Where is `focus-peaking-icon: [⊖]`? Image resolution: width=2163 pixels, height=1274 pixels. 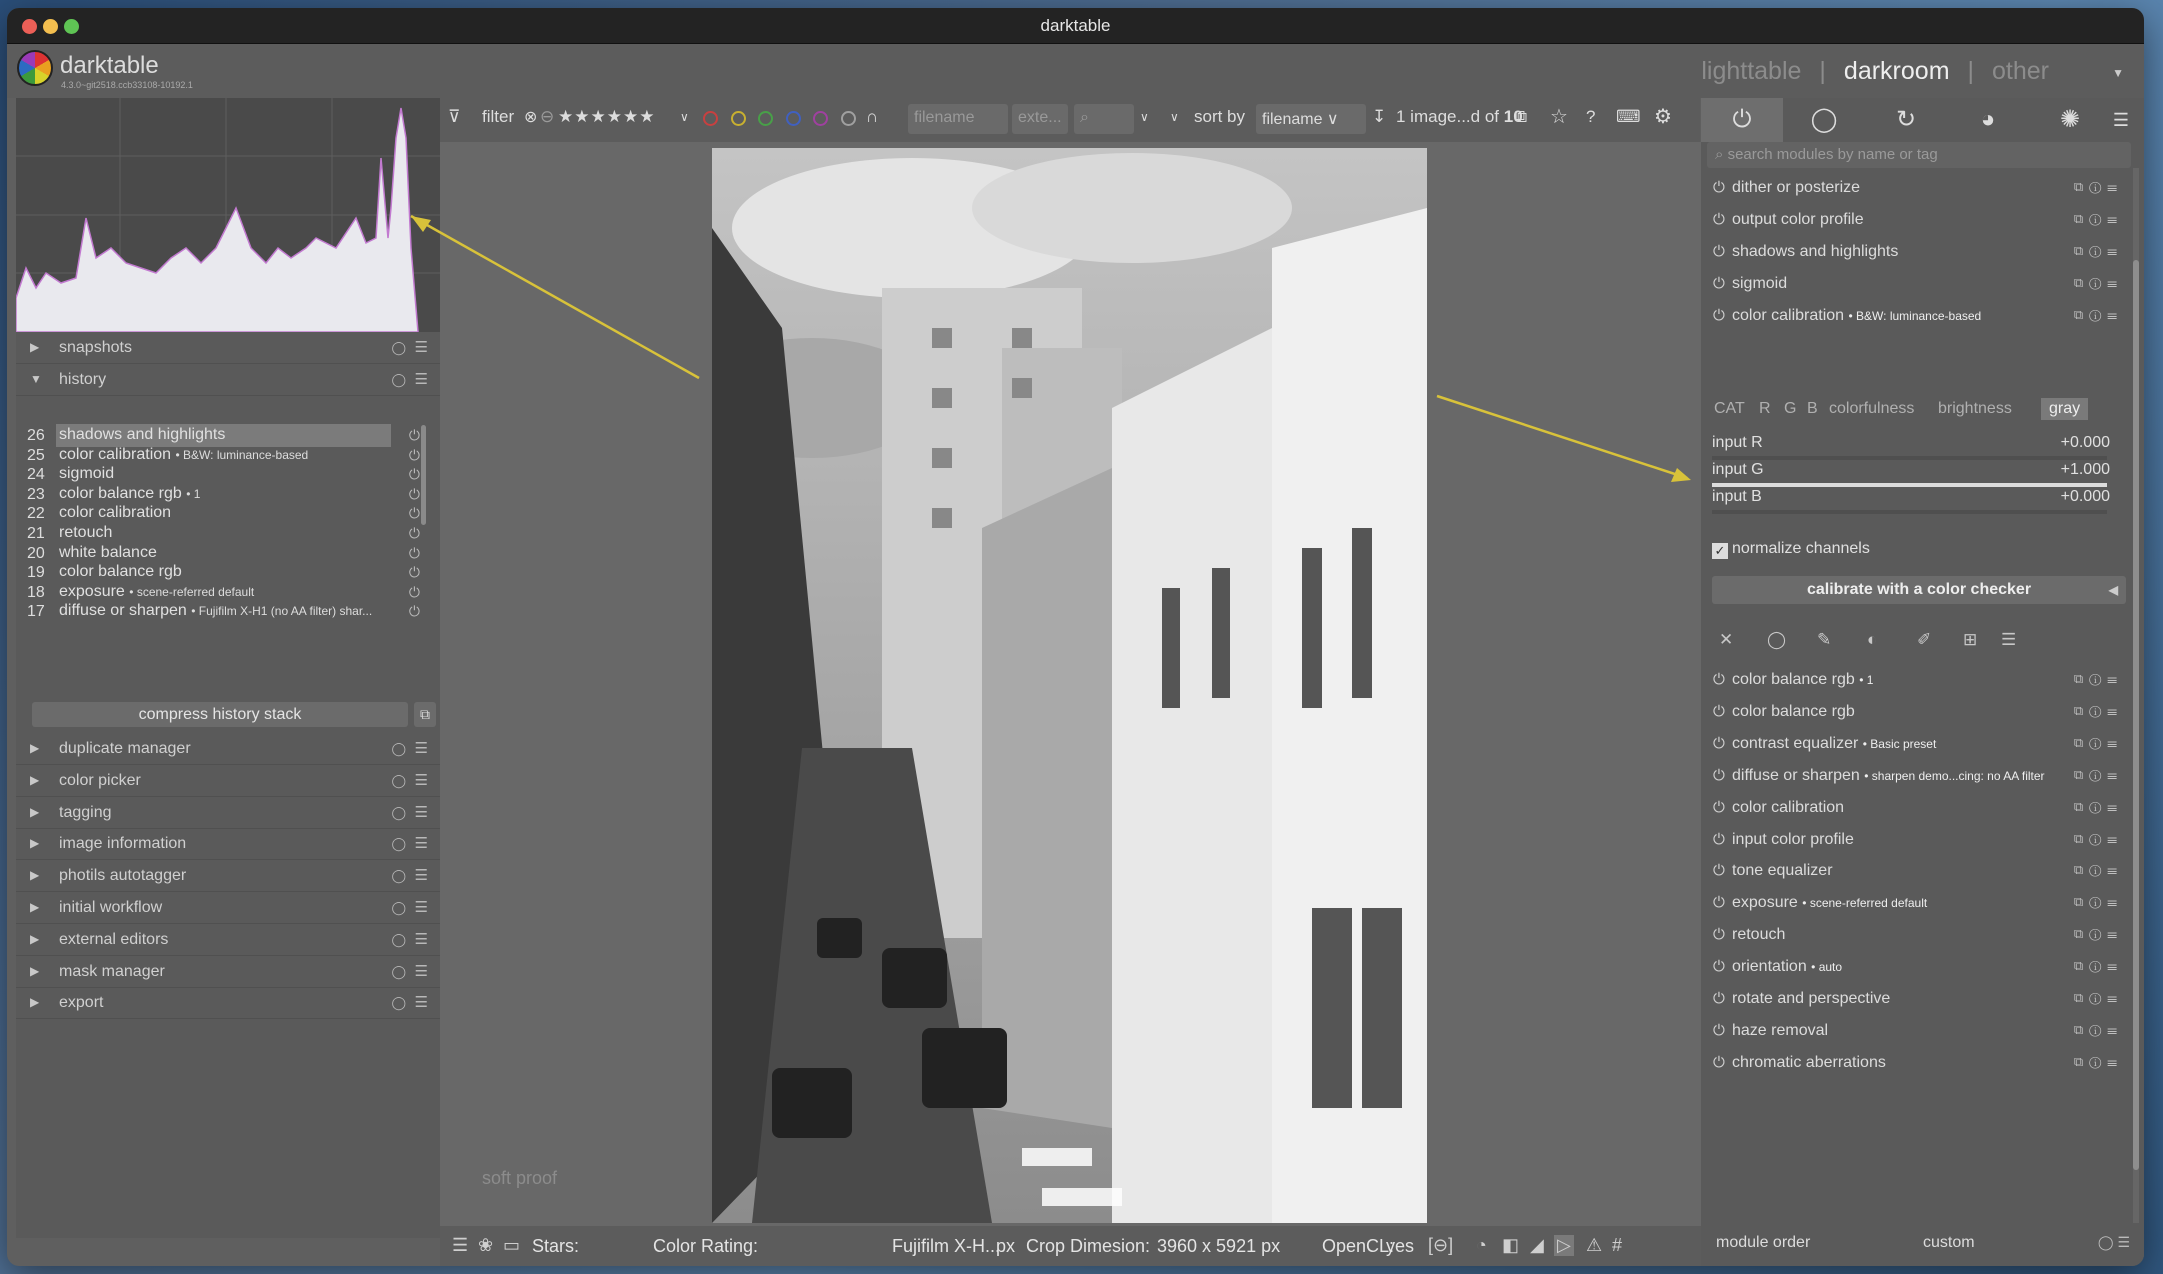 focus-peaking-icon: [⊖] is located at coordinates (1440, 1245).